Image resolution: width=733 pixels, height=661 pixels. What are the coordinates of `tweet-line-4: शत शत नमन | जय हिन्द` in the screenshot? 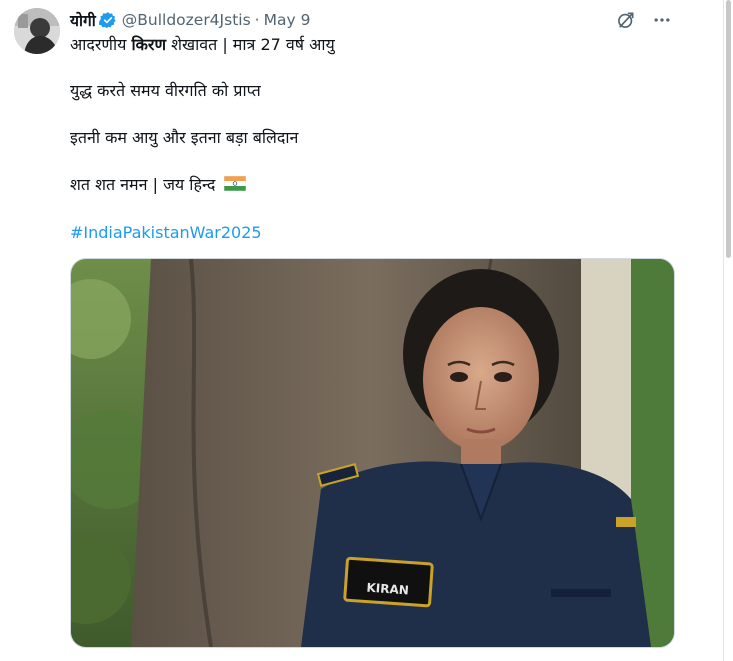 It's located at (158, 185).